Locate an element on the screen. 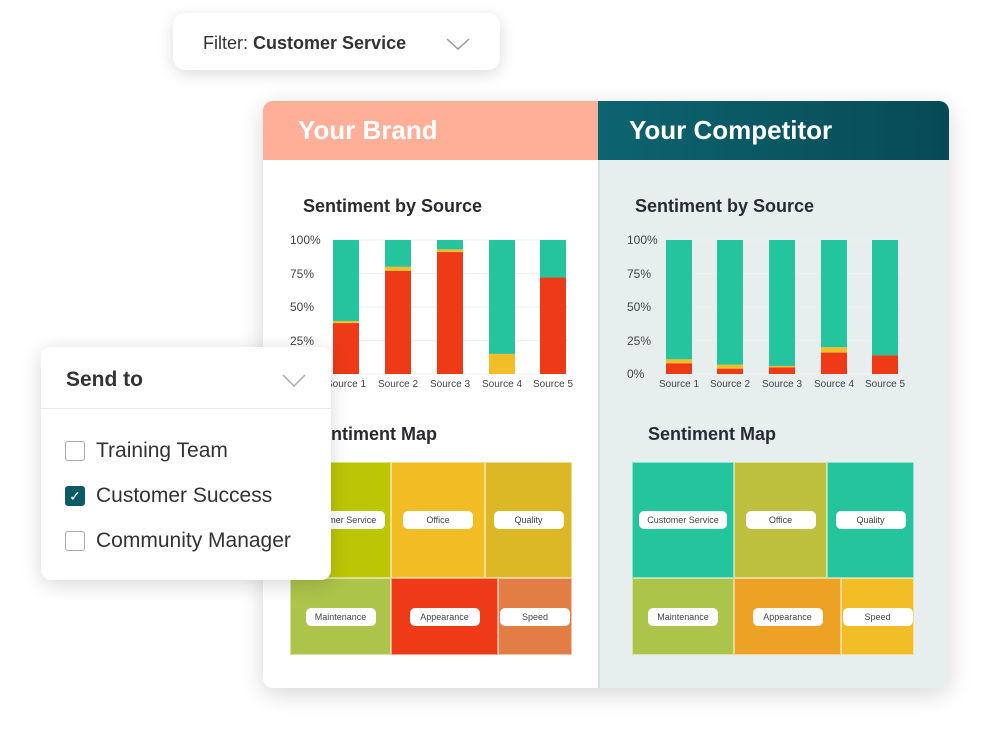  option-label: Training Team is located at coordinates (162, 450).